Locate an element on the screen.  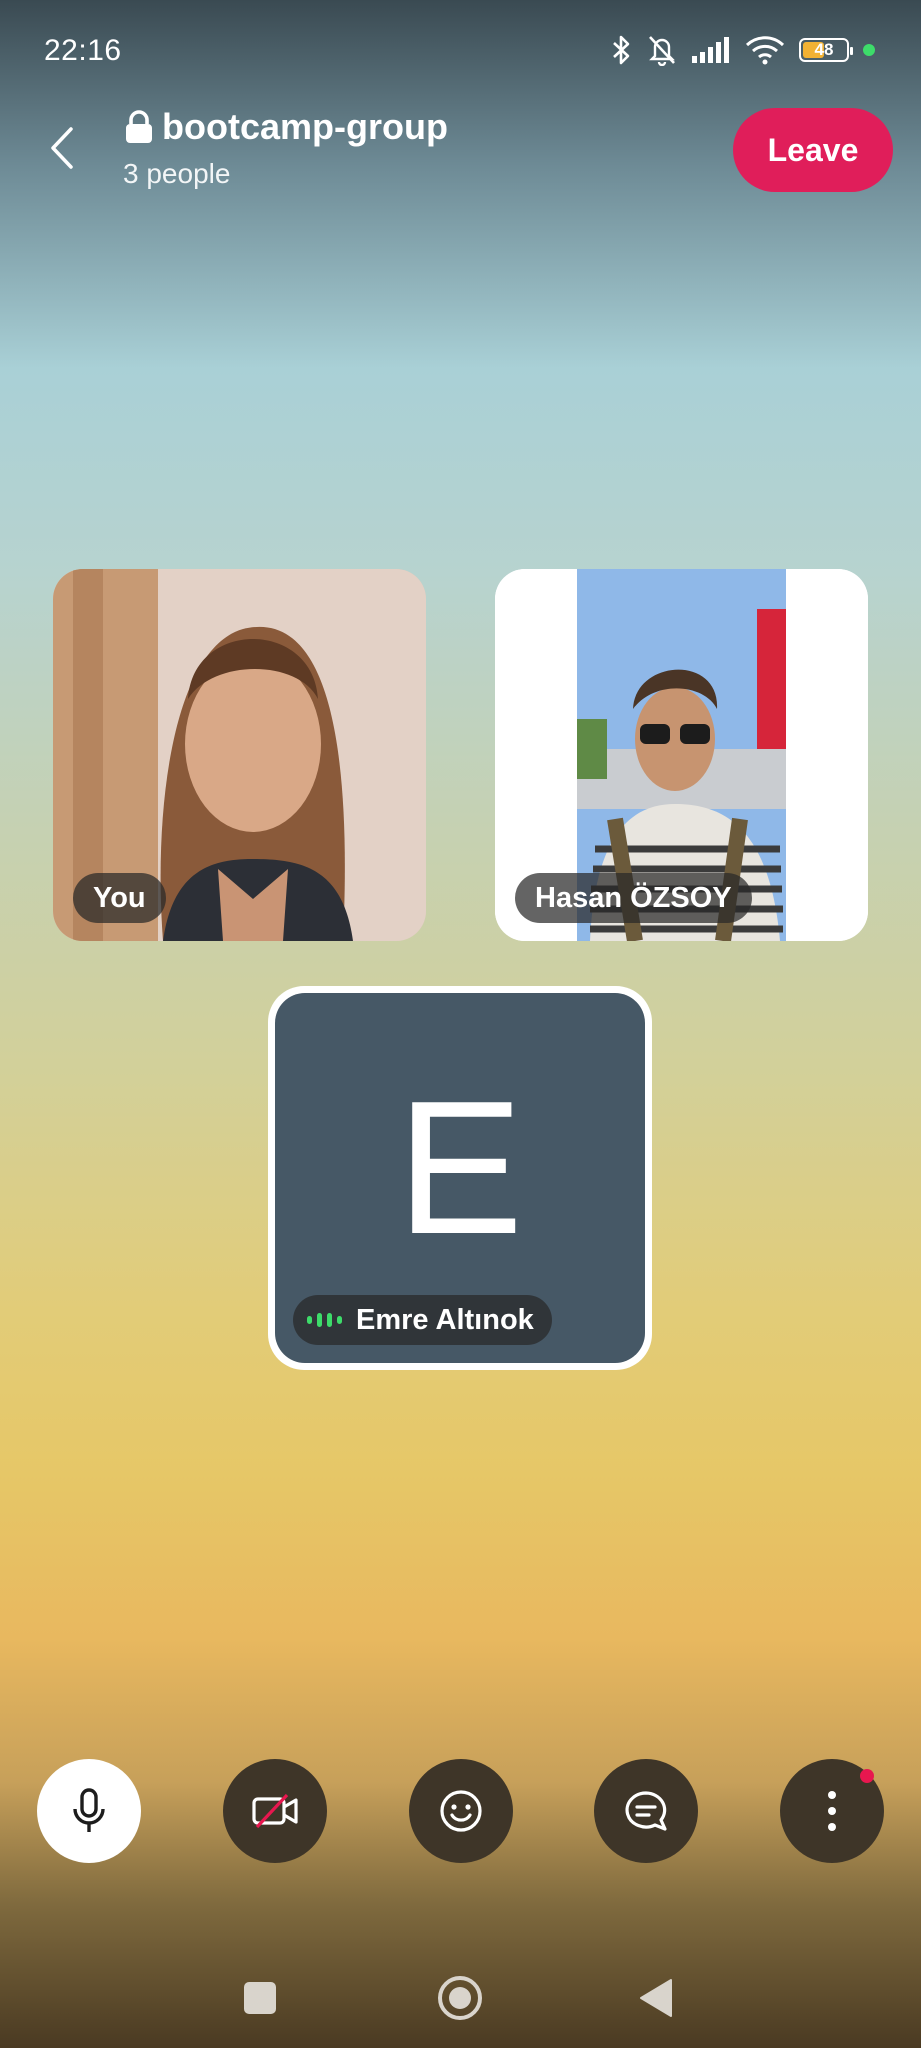
huddle-title-row: bootcamp-group is located at coordinates (286, 127).